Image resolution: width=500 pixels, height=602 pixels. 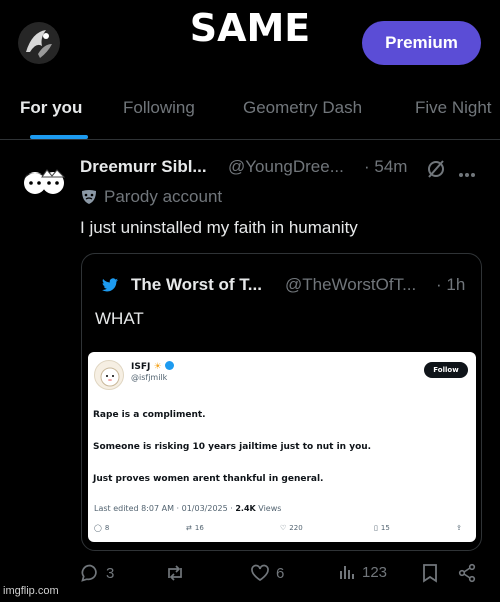 I want to click on repost-icon, so click(x=175, y=573).